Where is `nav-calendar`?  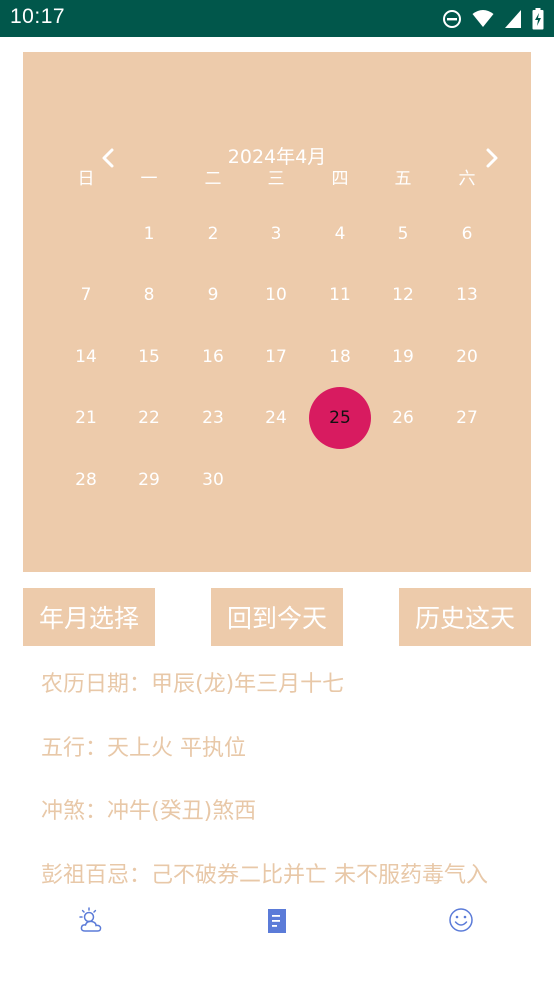 nav-calendar is located at coordinates (277, 921).